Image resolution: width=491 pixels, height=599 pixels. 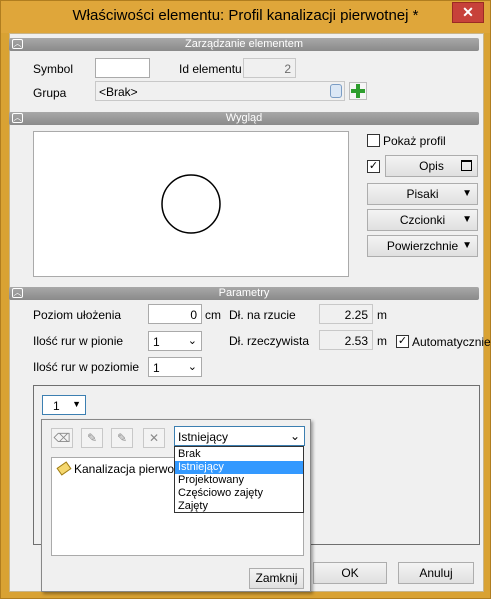 What do you see at coordinates (451, 342) in the screenshot?
I see `automatic-label: Automatycznie` at bounding box center [451, 342].